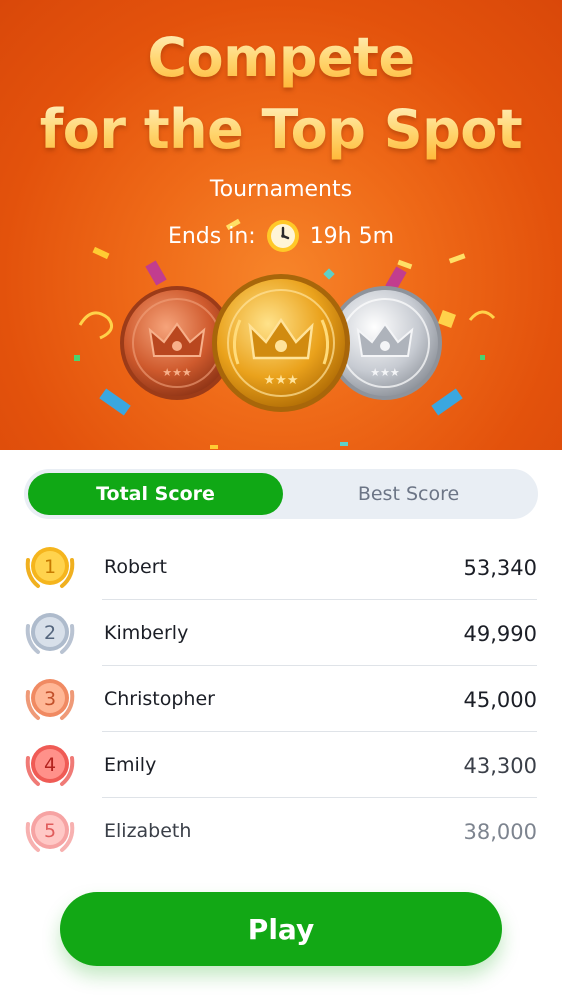  What do you see at coordinates (281, 831) in the screenshot?
I see `leaderboard-row: 5 Elizabeth 38,000` at bounding box center [281, 831].